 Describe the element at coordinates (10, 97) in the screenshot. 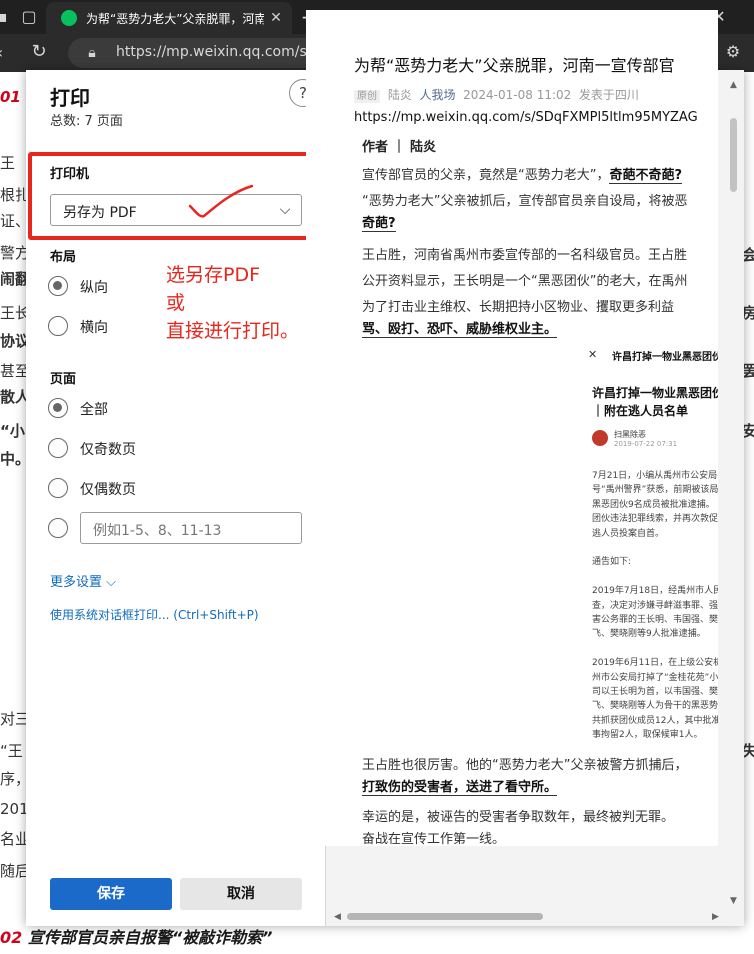

I see `background-text-fragment: 01` at that location.